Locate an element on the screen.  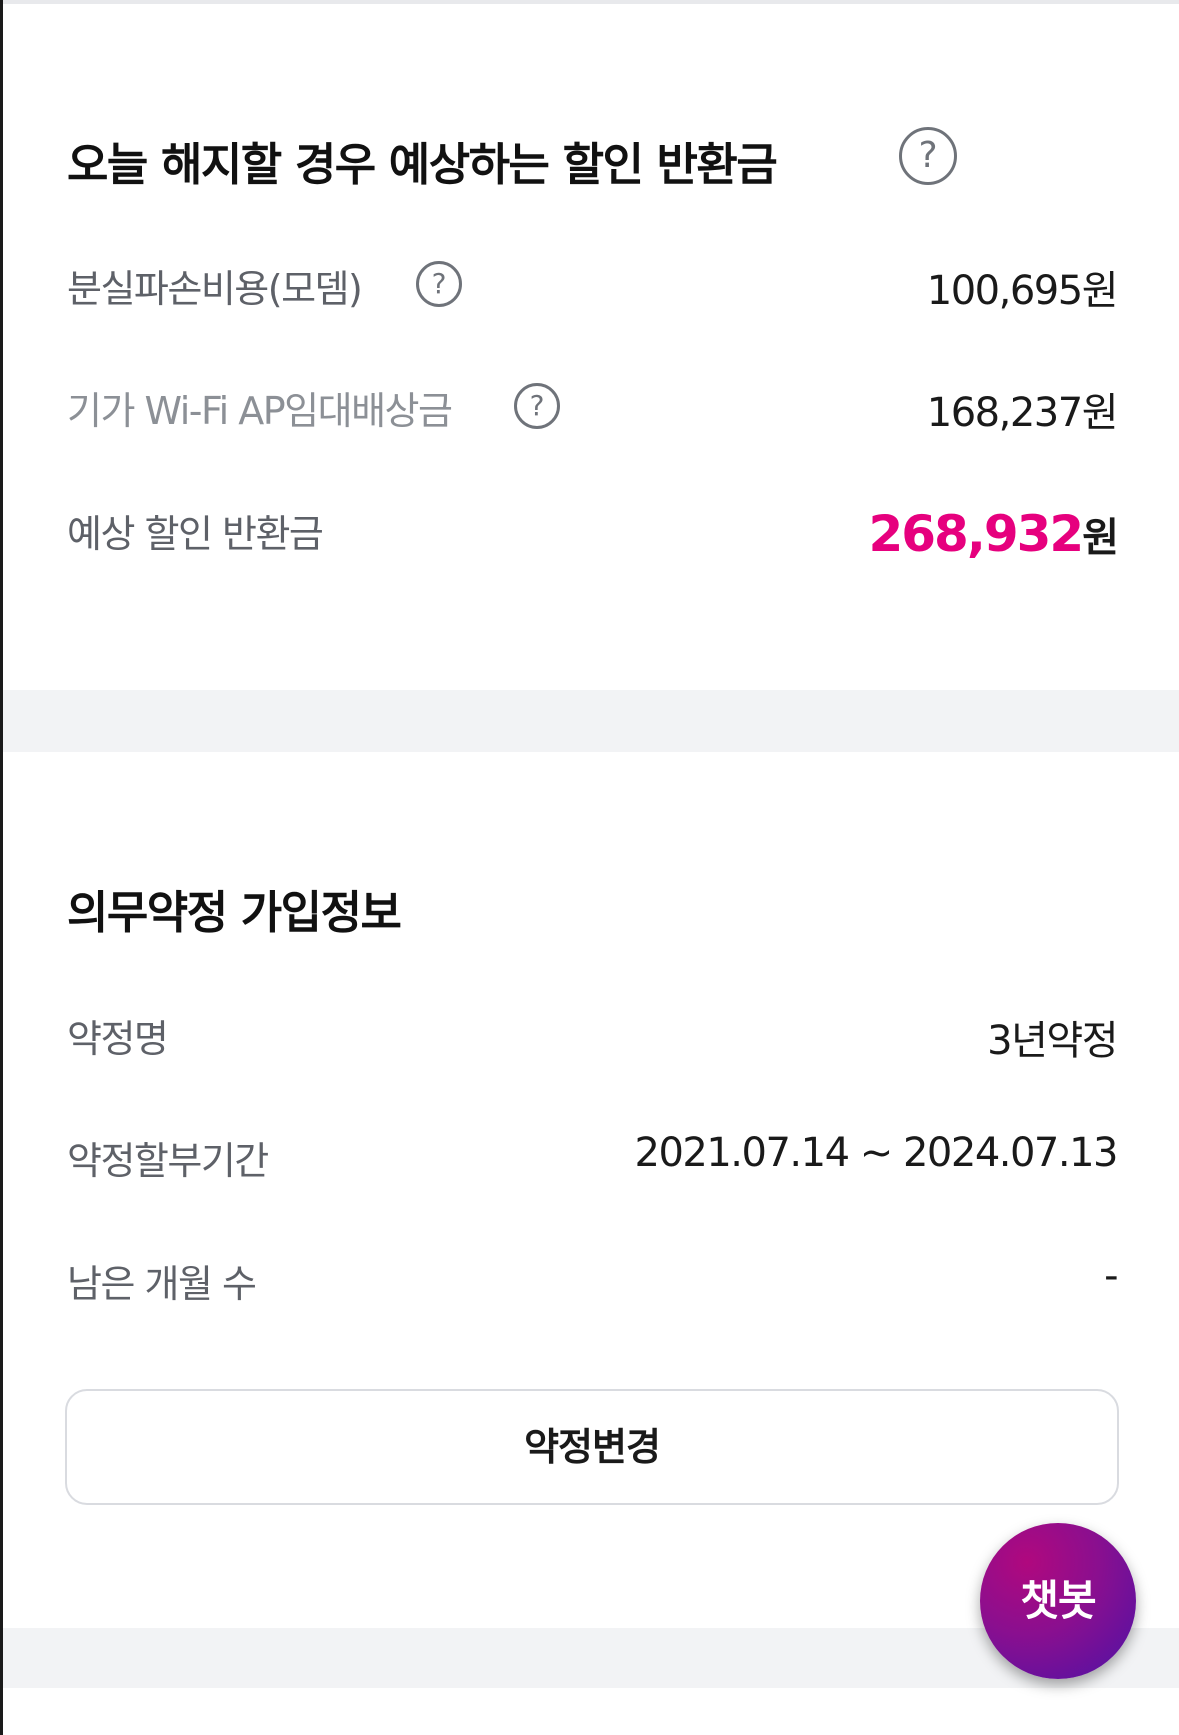
contract-title: 의무약정 가입정보 is located at coordinates (234, 912).